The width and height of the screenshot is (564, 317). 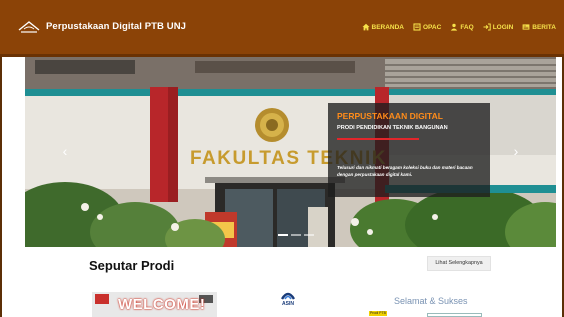 What do you see at coordinates (544, 27) in the screenshot?
I see `nav-berita-label: BERITA` at bounding box center [544, 27].